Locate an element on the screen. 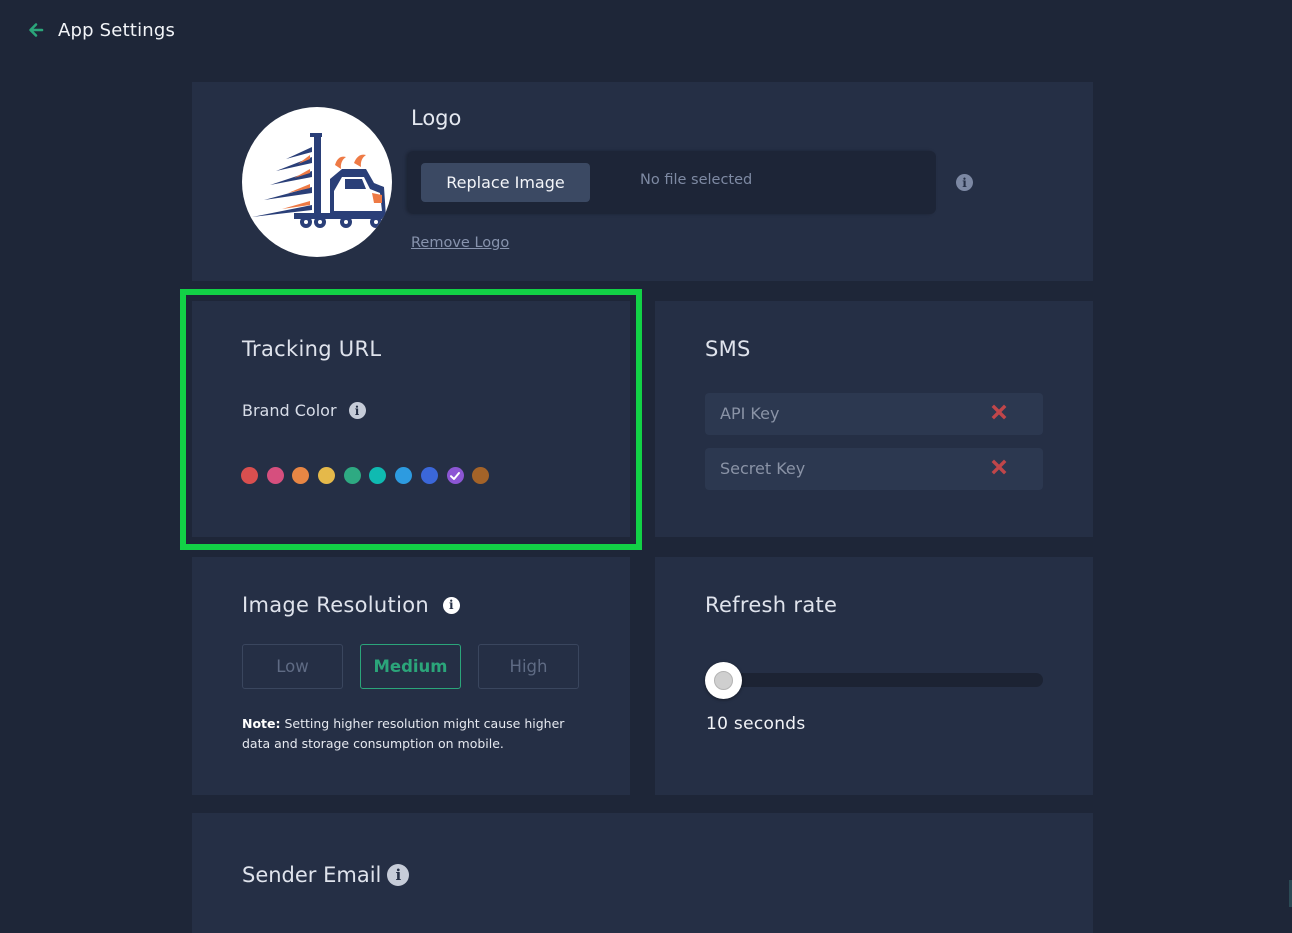 The height and width of the screenshot is (933, 1292). file-status-text: No file selected is located at coordinates (696, 180).